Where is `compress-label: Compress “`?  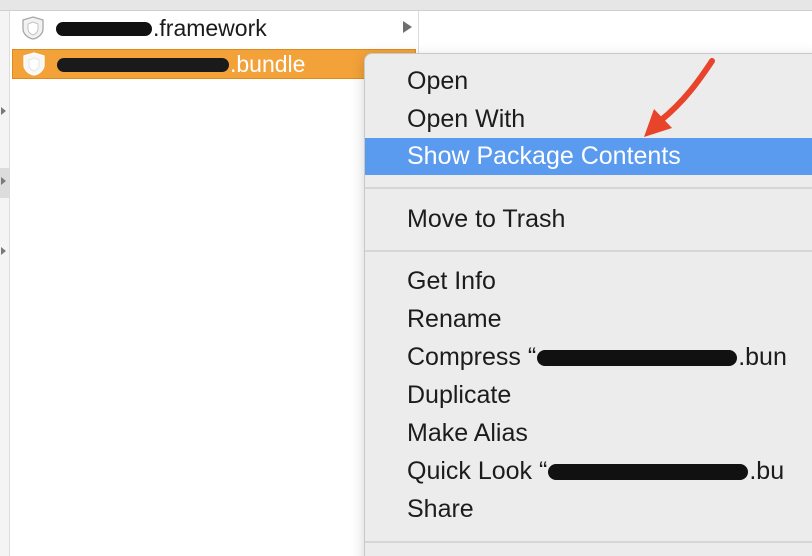 compress-label: Compress “ is located at coordinates (472, 357).